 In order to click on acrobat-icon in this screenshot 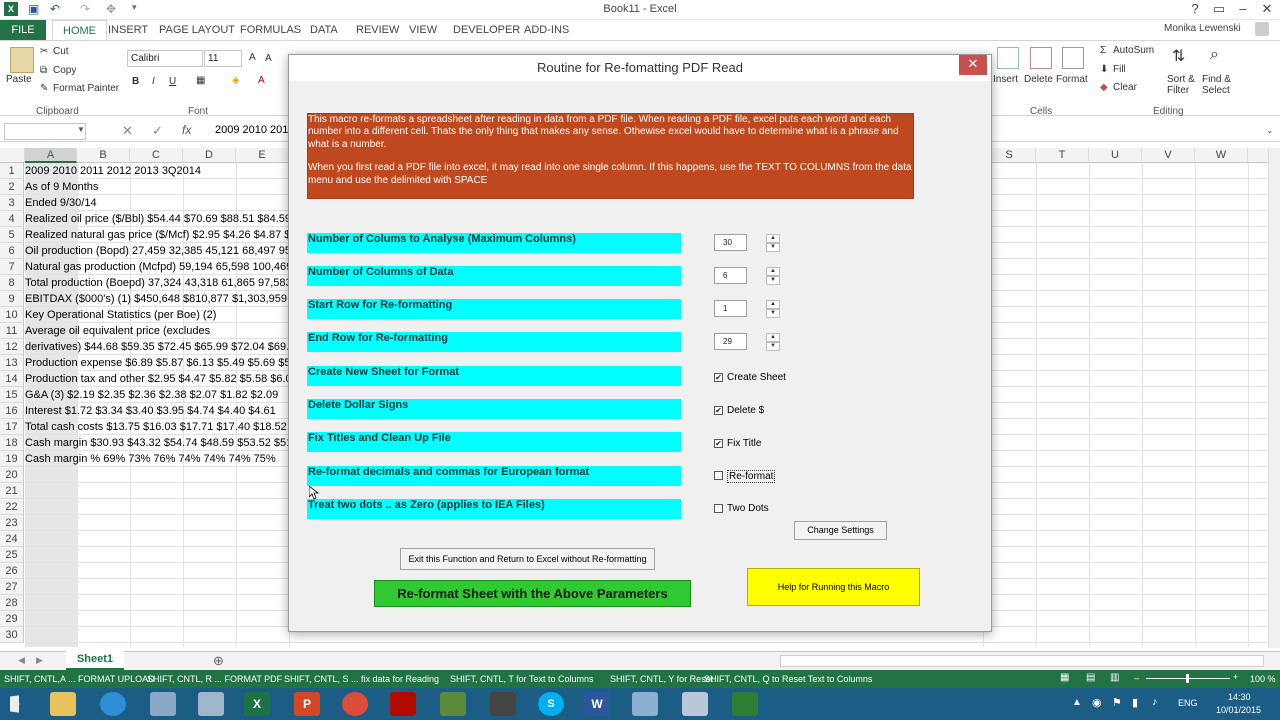, I will do `click(403, 704)`.